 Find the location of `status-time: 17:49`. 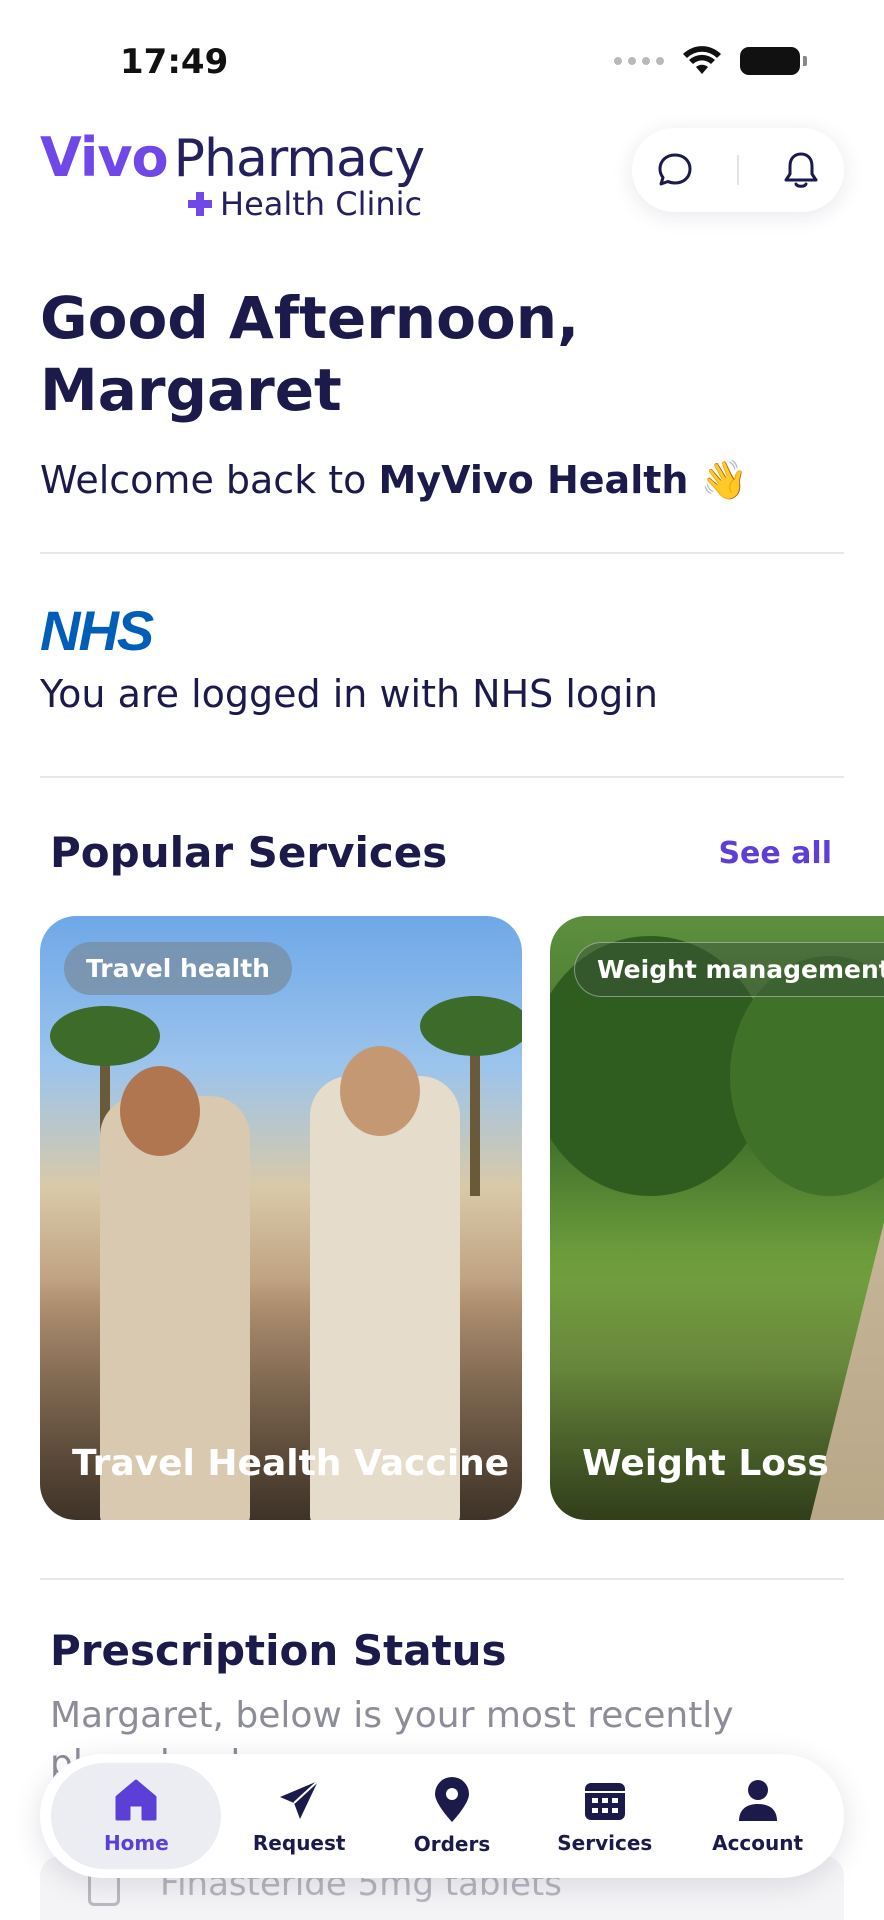

status-time: 17:49 is located at coordinates (174, 62).